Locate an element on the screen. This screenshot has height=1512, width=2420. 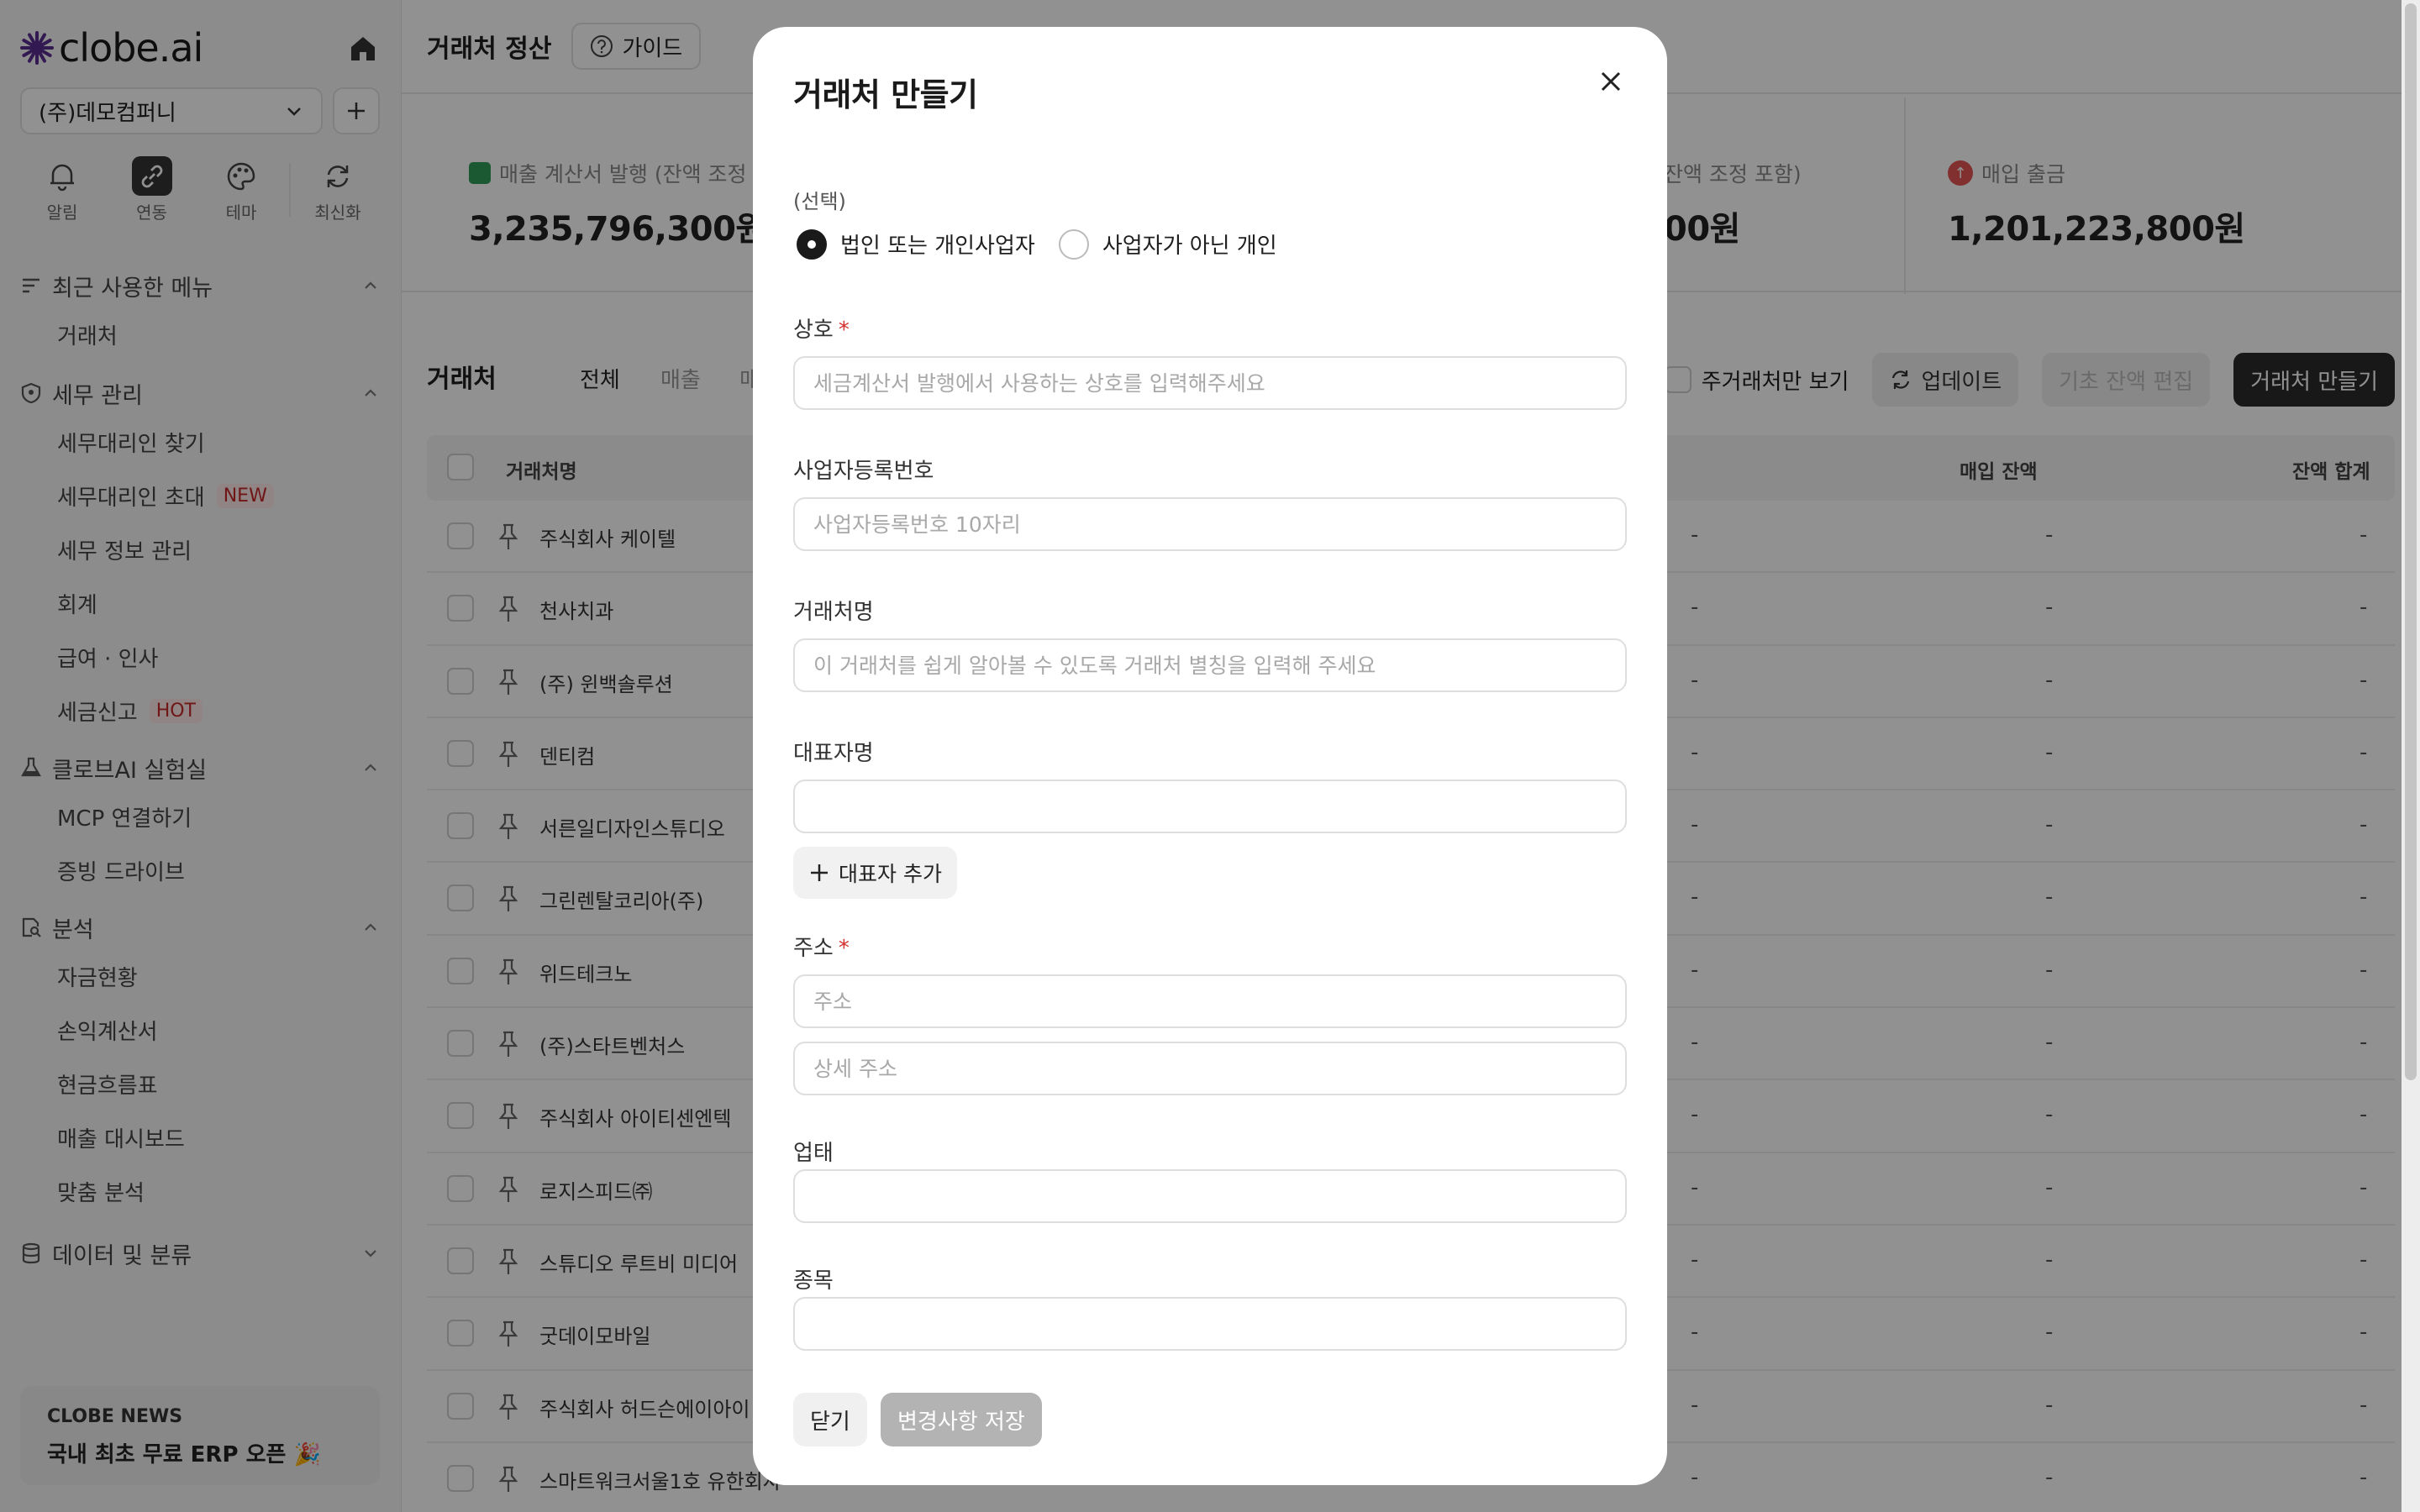
business-type-label: 업태 is located at coordinates (813, 1153).